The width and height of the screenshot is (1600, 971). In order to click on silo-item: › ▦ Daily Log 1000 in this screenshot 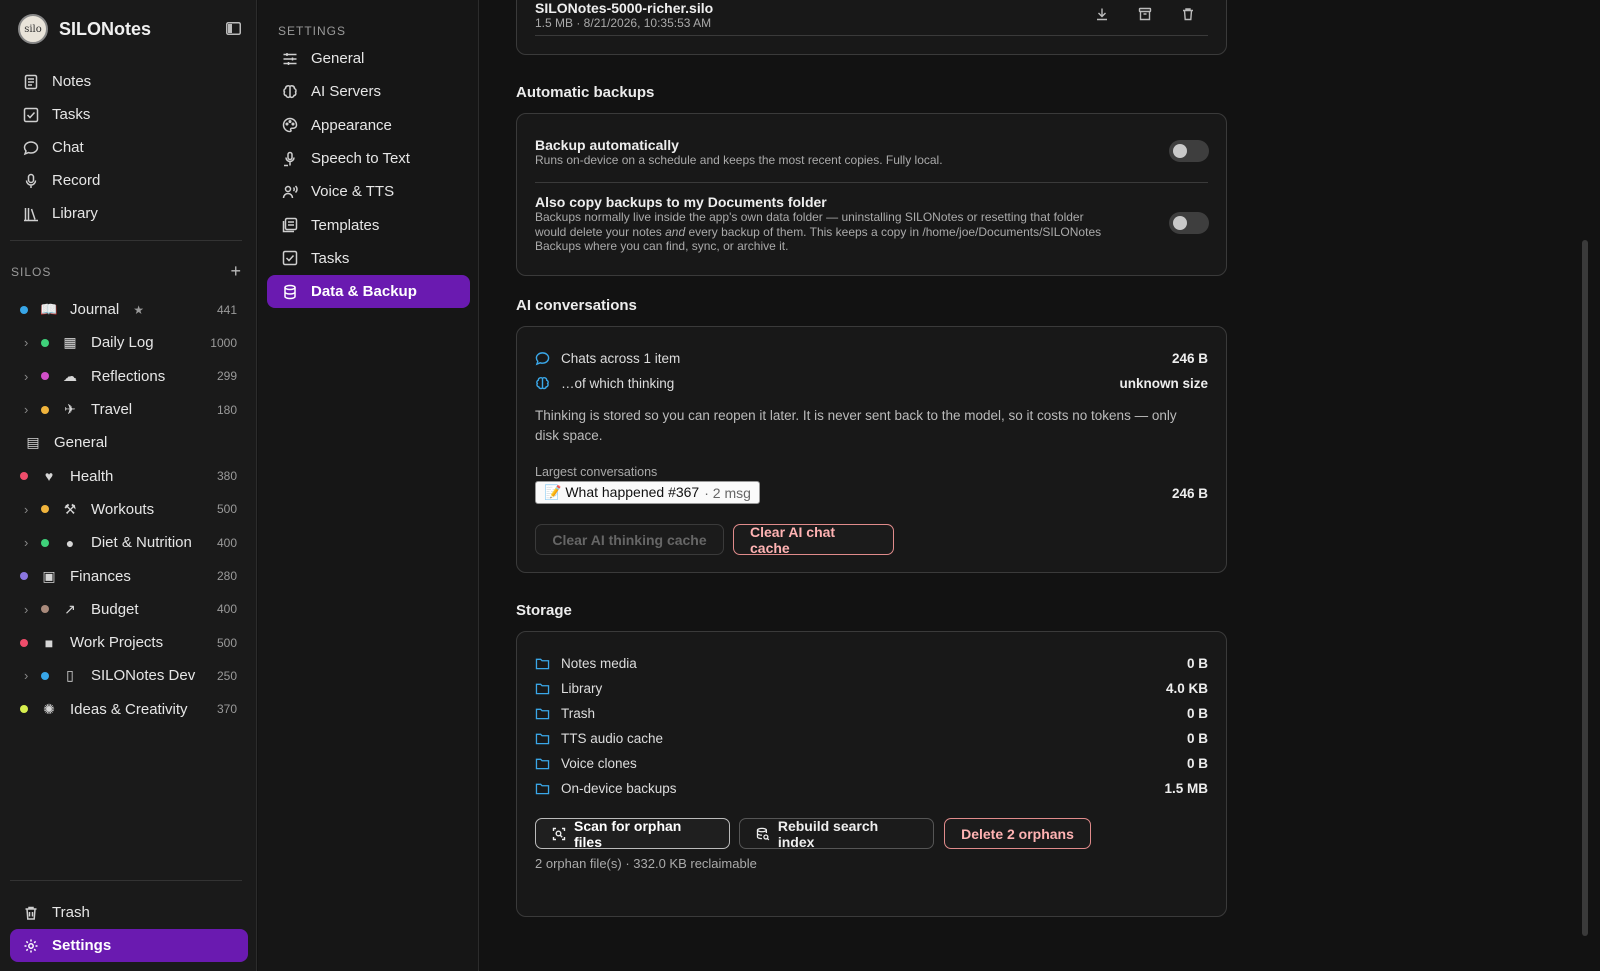, I will do `click(128, 342)`.